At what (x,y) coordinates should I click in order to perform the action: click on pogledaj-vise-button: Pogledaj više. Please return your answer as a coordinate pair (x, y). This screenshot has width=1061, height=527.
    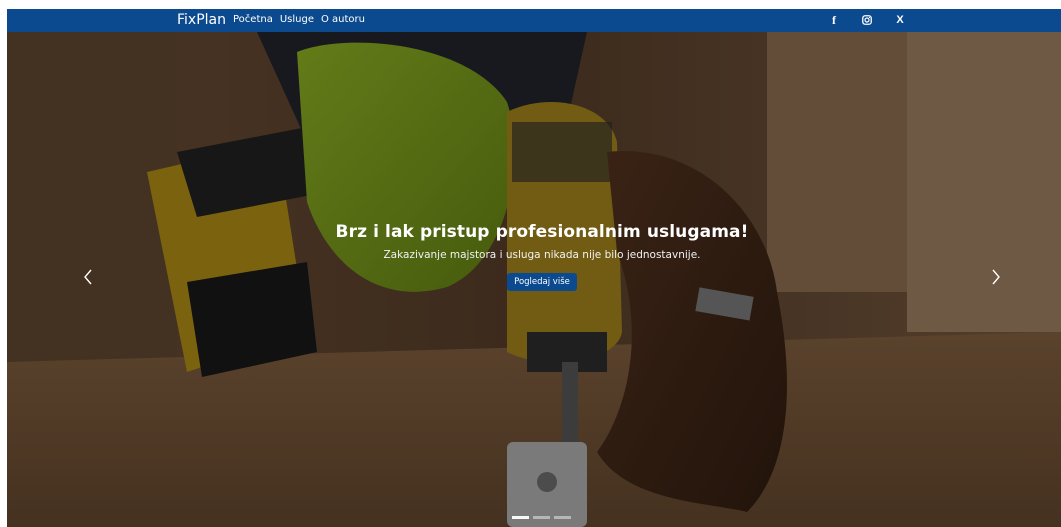
    Looking at the image, I should click on (542, 282).